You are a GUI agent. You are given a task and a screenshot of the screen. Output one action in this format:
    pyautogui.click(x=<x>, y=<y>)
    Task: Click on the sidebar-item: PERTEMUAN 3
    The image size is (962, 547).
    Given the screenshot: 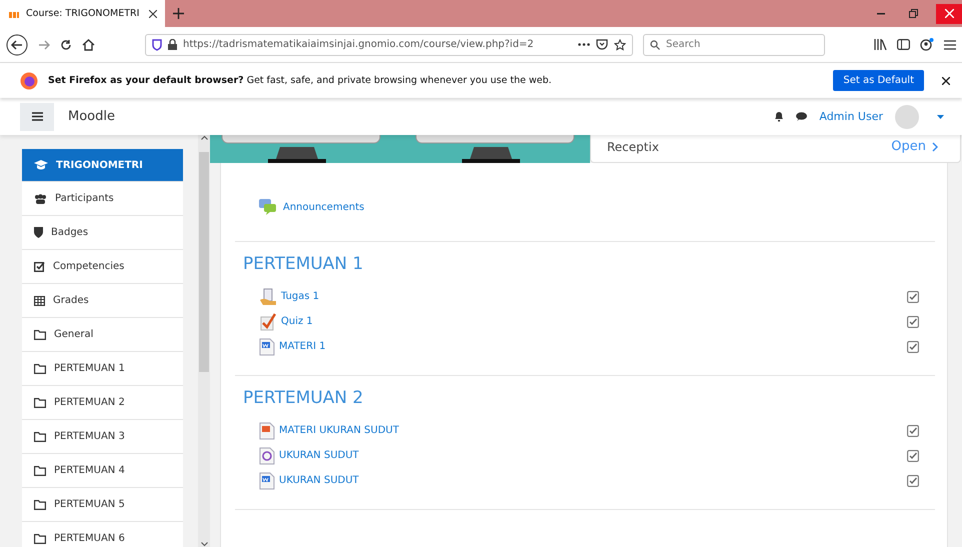 What is the action you would take?
    pyautogui.click(x=102, y=437)
    